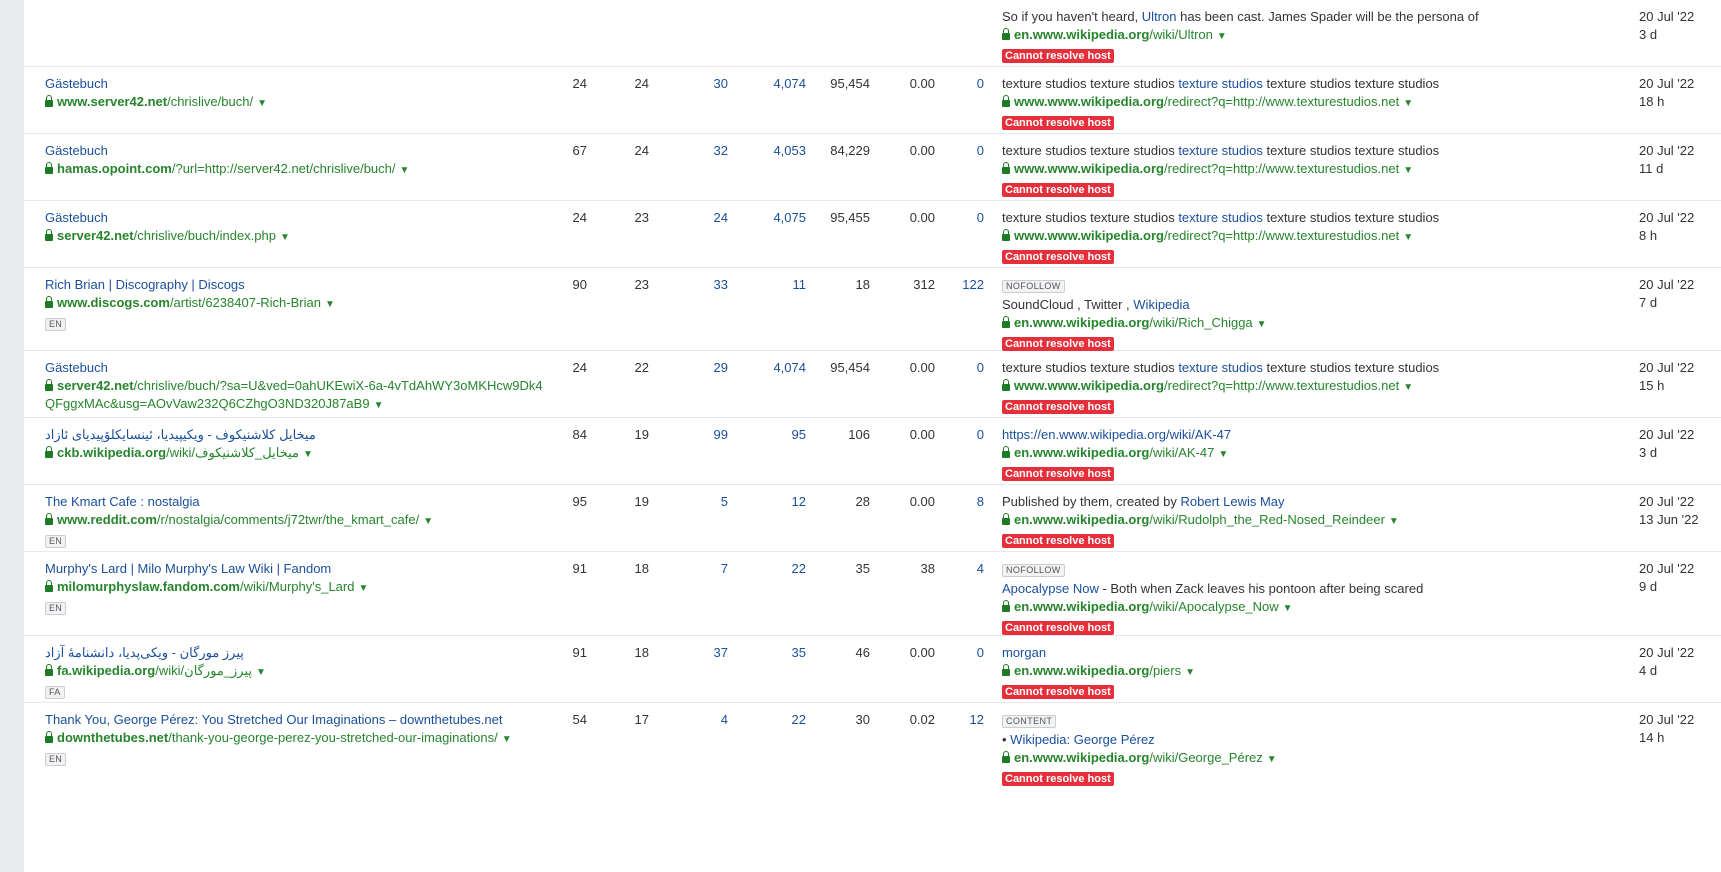 The image size is (1721, 872). What do you see at coordinates (1050, 588) in the screenshot?
I see `anchor-link: Apocalypse Now` at bounding box center [1050, 588].